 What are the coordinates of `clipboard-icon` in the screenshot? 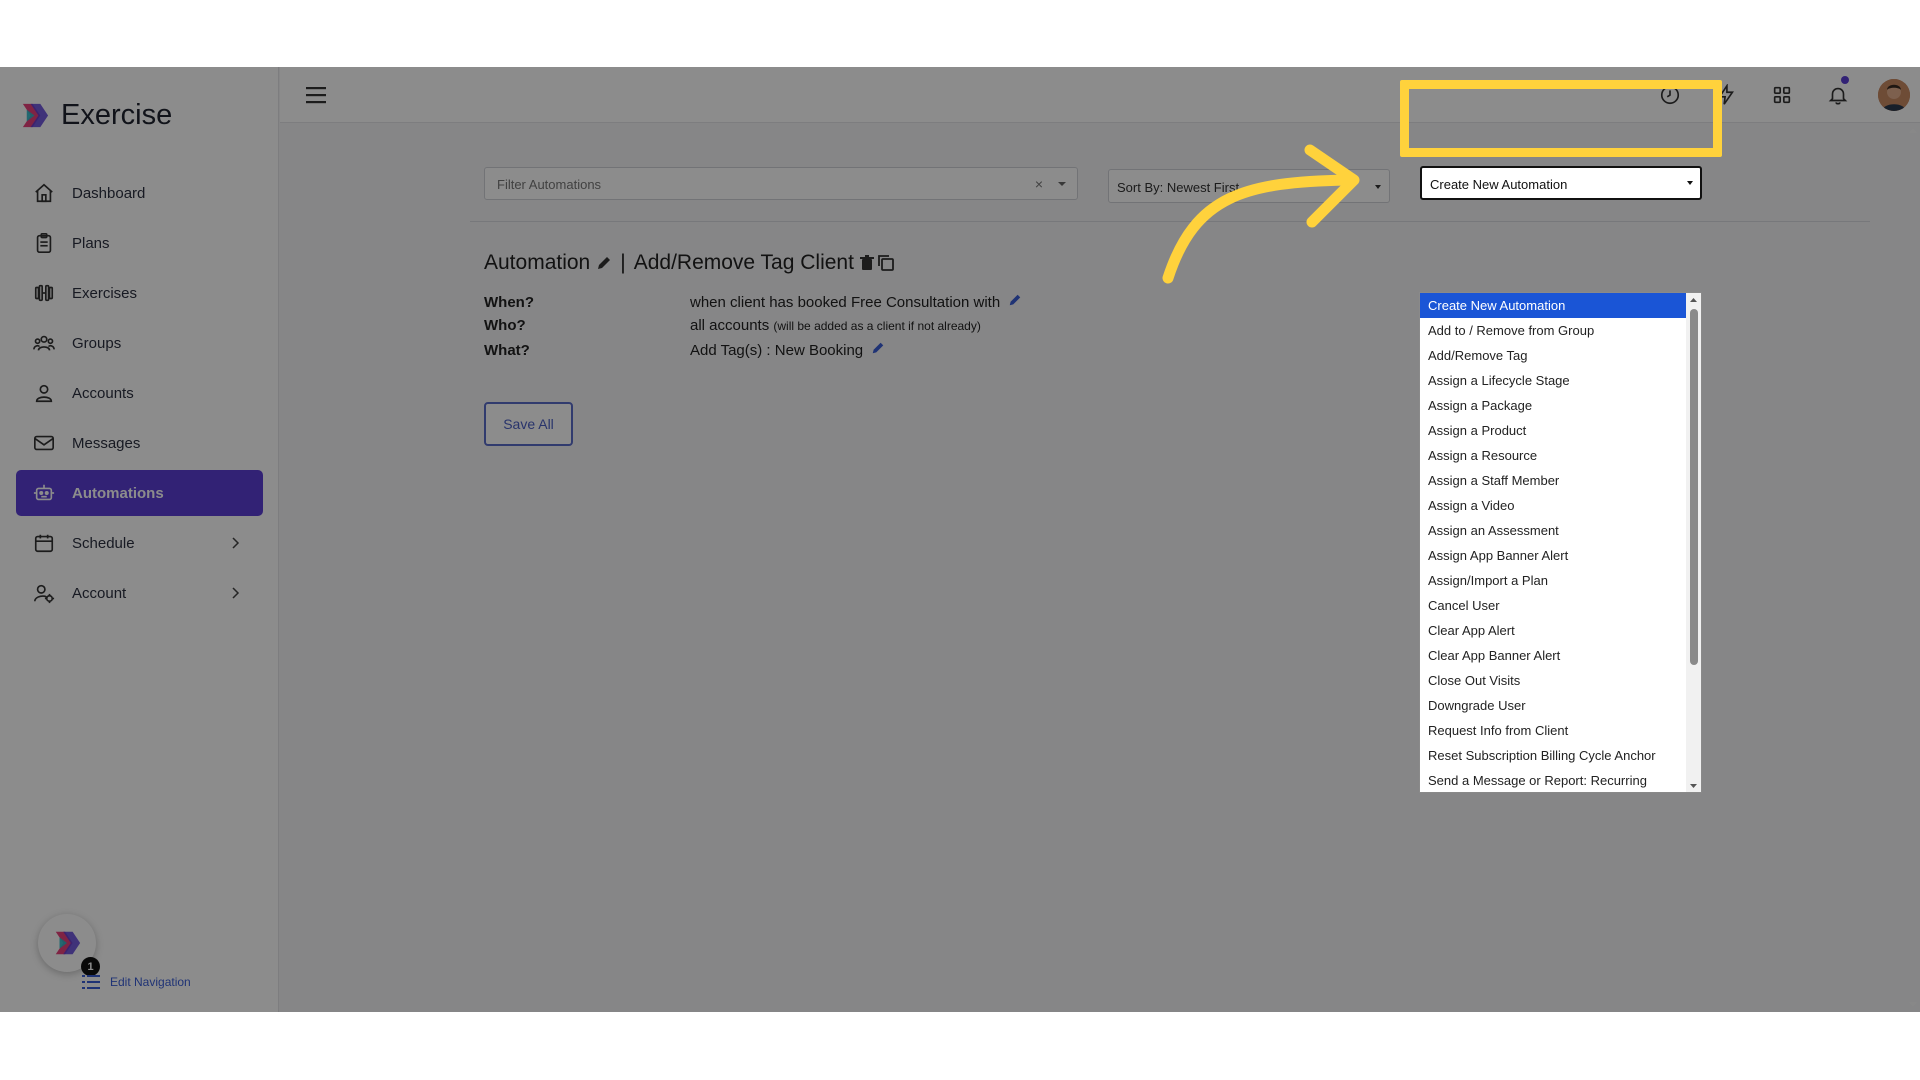 It's located at (44, 243).